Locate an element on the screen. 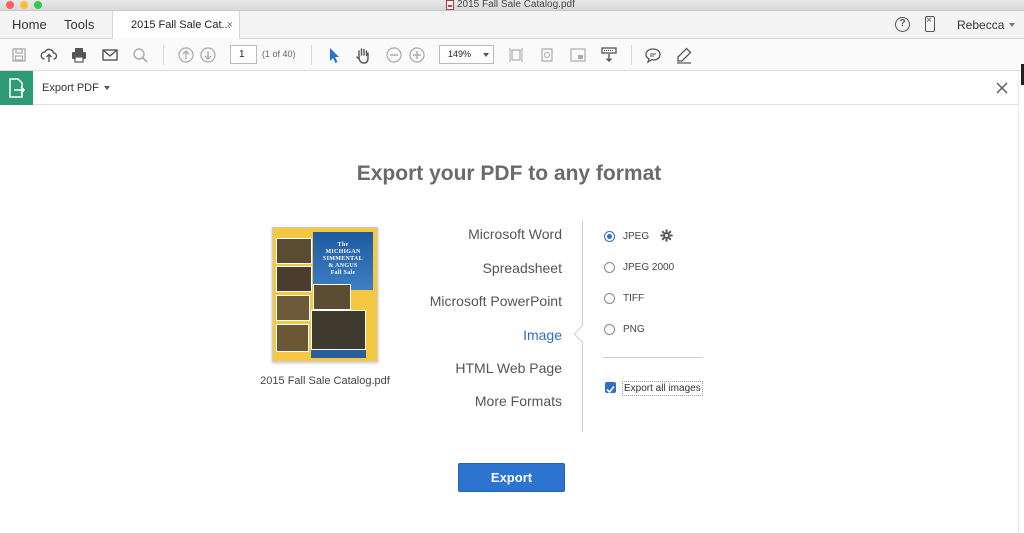 This screenshot has width=1024, height=533. file-name-caption: 2015 Fall Sale Catalog.pdf is located at coordinates (325, 381).